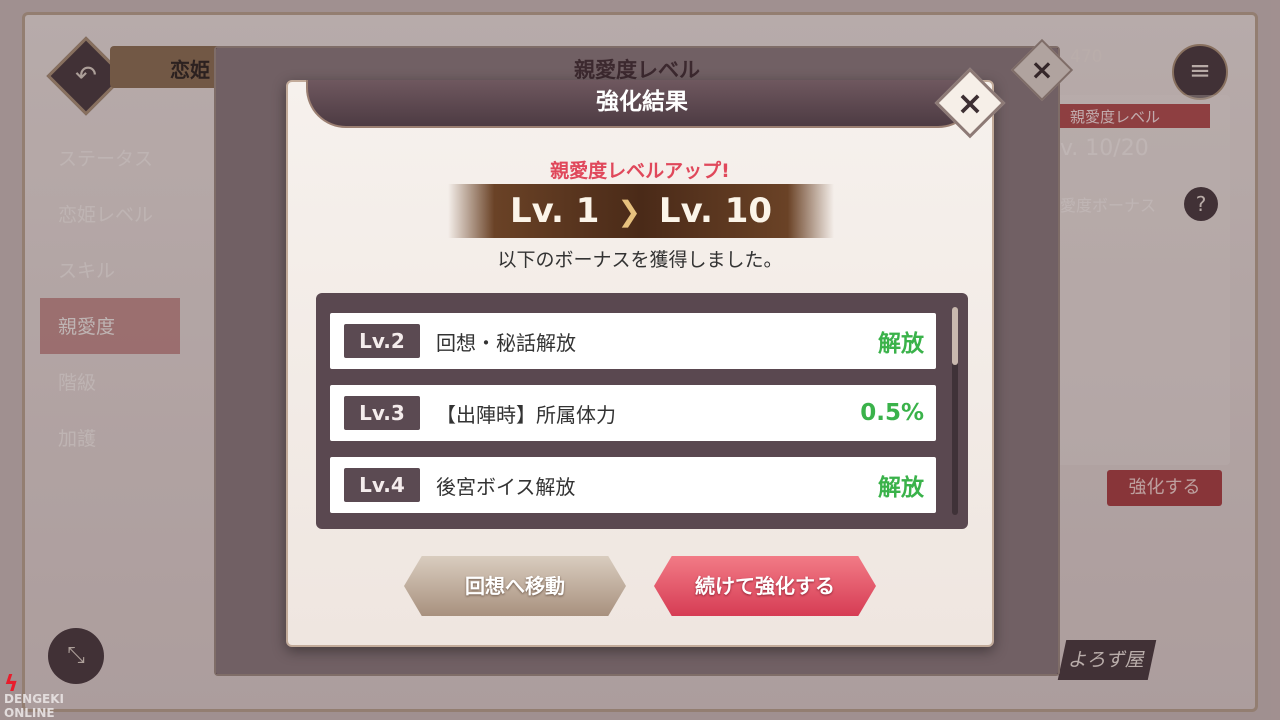  I want to click on bonus-level-badge: Lv.2, so click(382, 341).